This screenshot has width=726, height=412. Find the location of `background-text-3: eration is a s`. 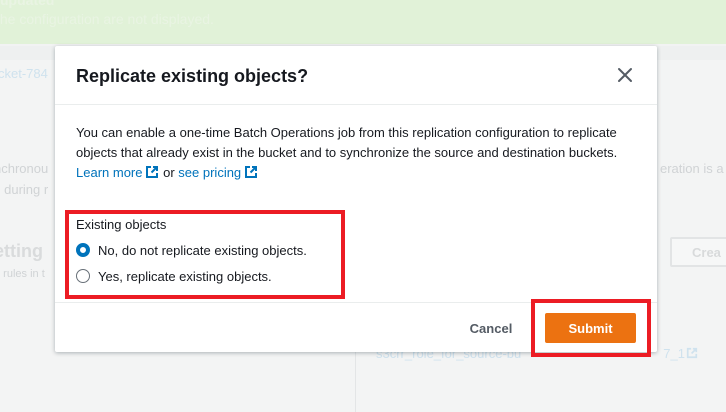

background-text-3: eration is a s is located at coordinates (693, 168).